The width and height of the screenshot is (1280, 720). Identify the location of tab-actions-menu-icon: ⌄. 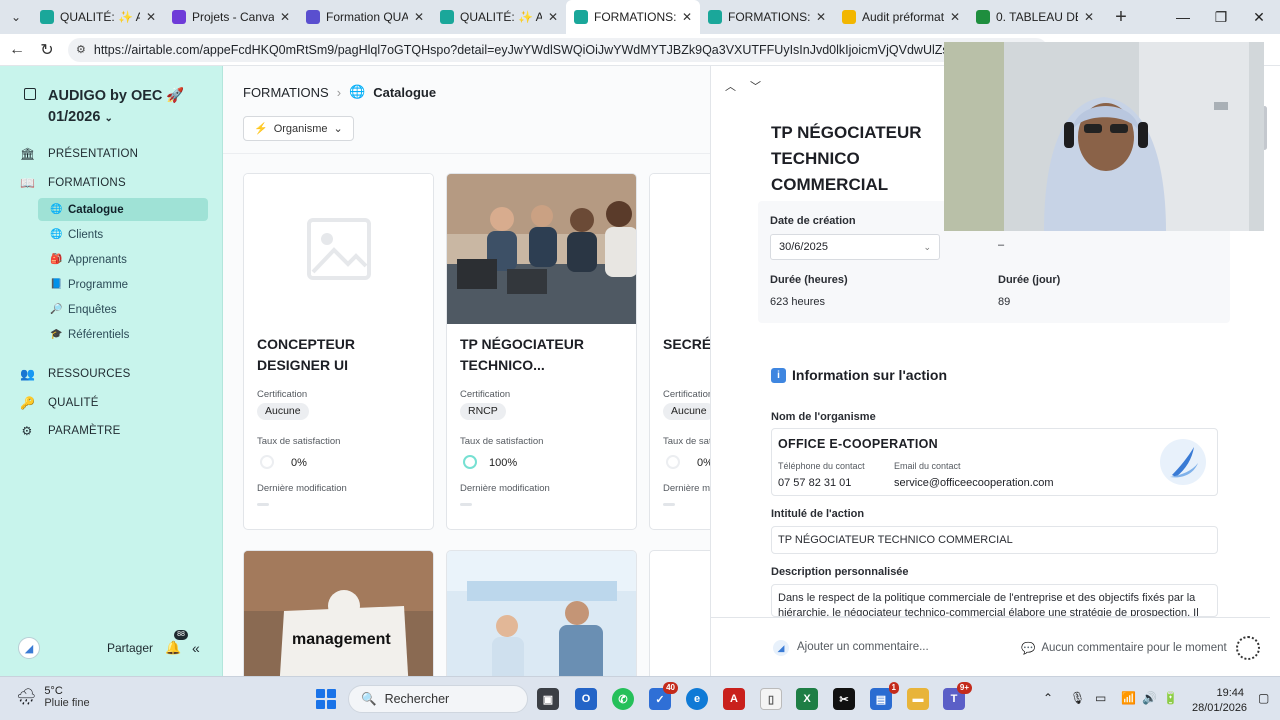
(16, 17).